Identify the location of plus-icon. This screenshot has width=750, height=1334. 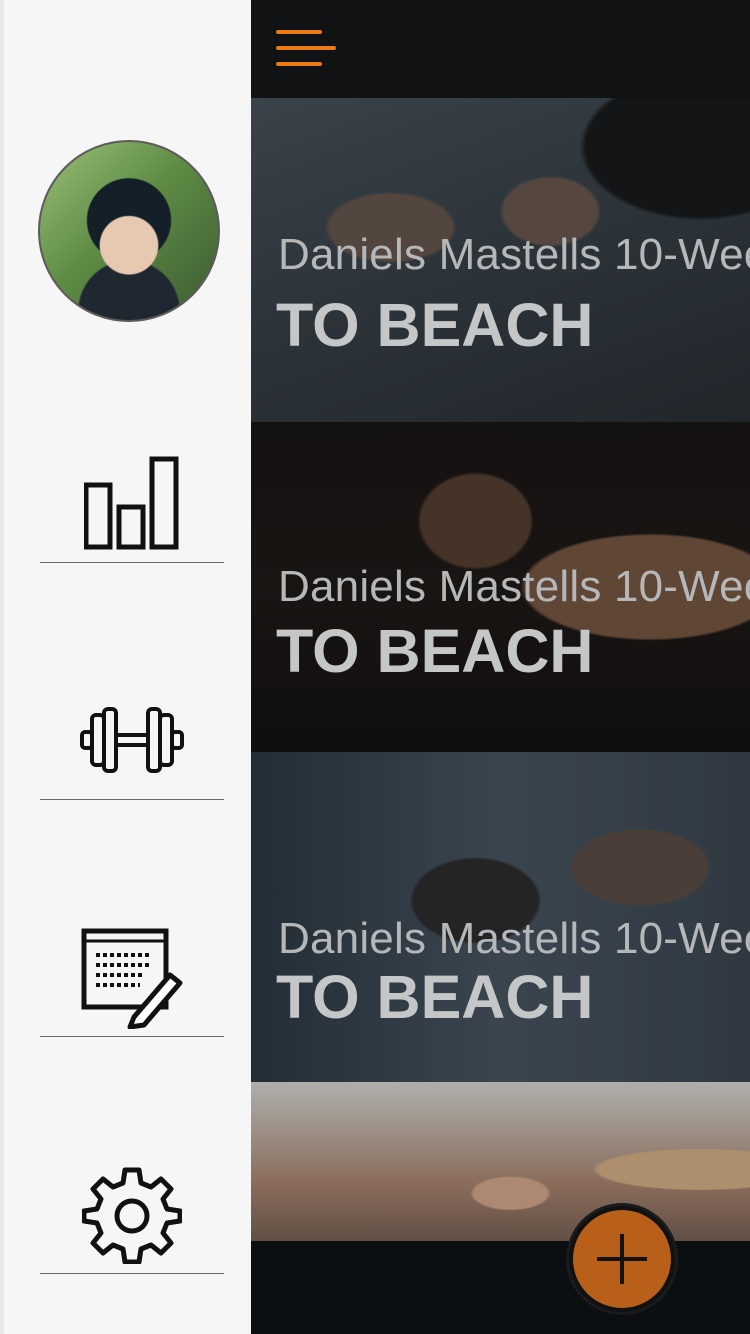
(622, 1259).